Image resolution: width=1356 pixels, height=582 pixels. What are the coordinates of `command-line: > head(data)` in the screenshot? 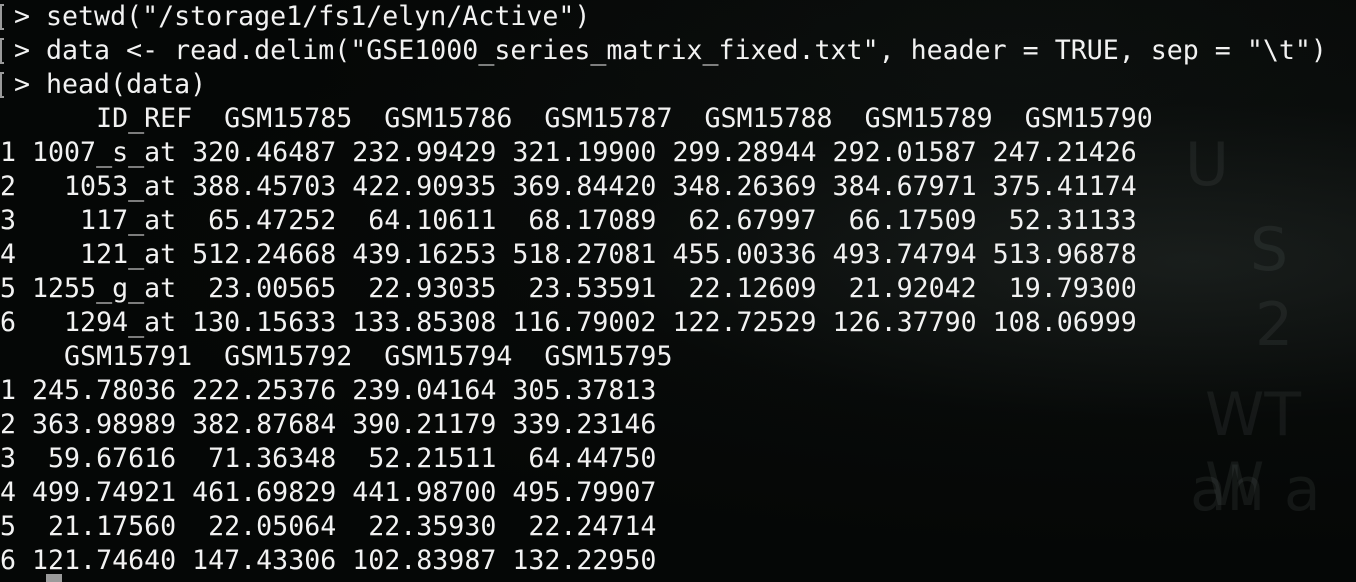 It's located at (103, 85).